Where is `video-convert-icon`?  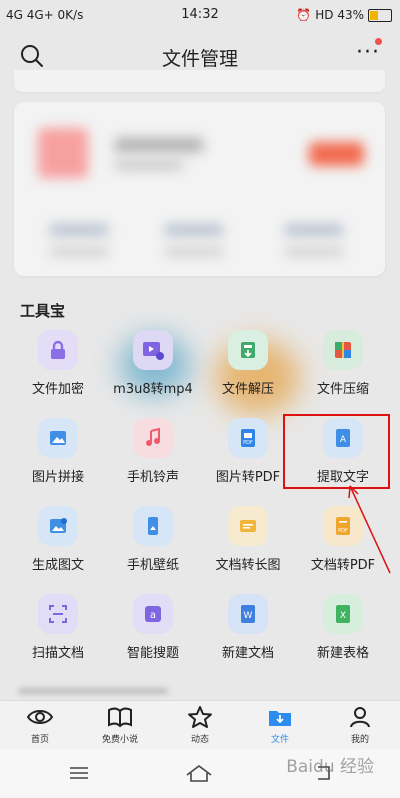 video-convert-icon is located at coordinates (153, 350).